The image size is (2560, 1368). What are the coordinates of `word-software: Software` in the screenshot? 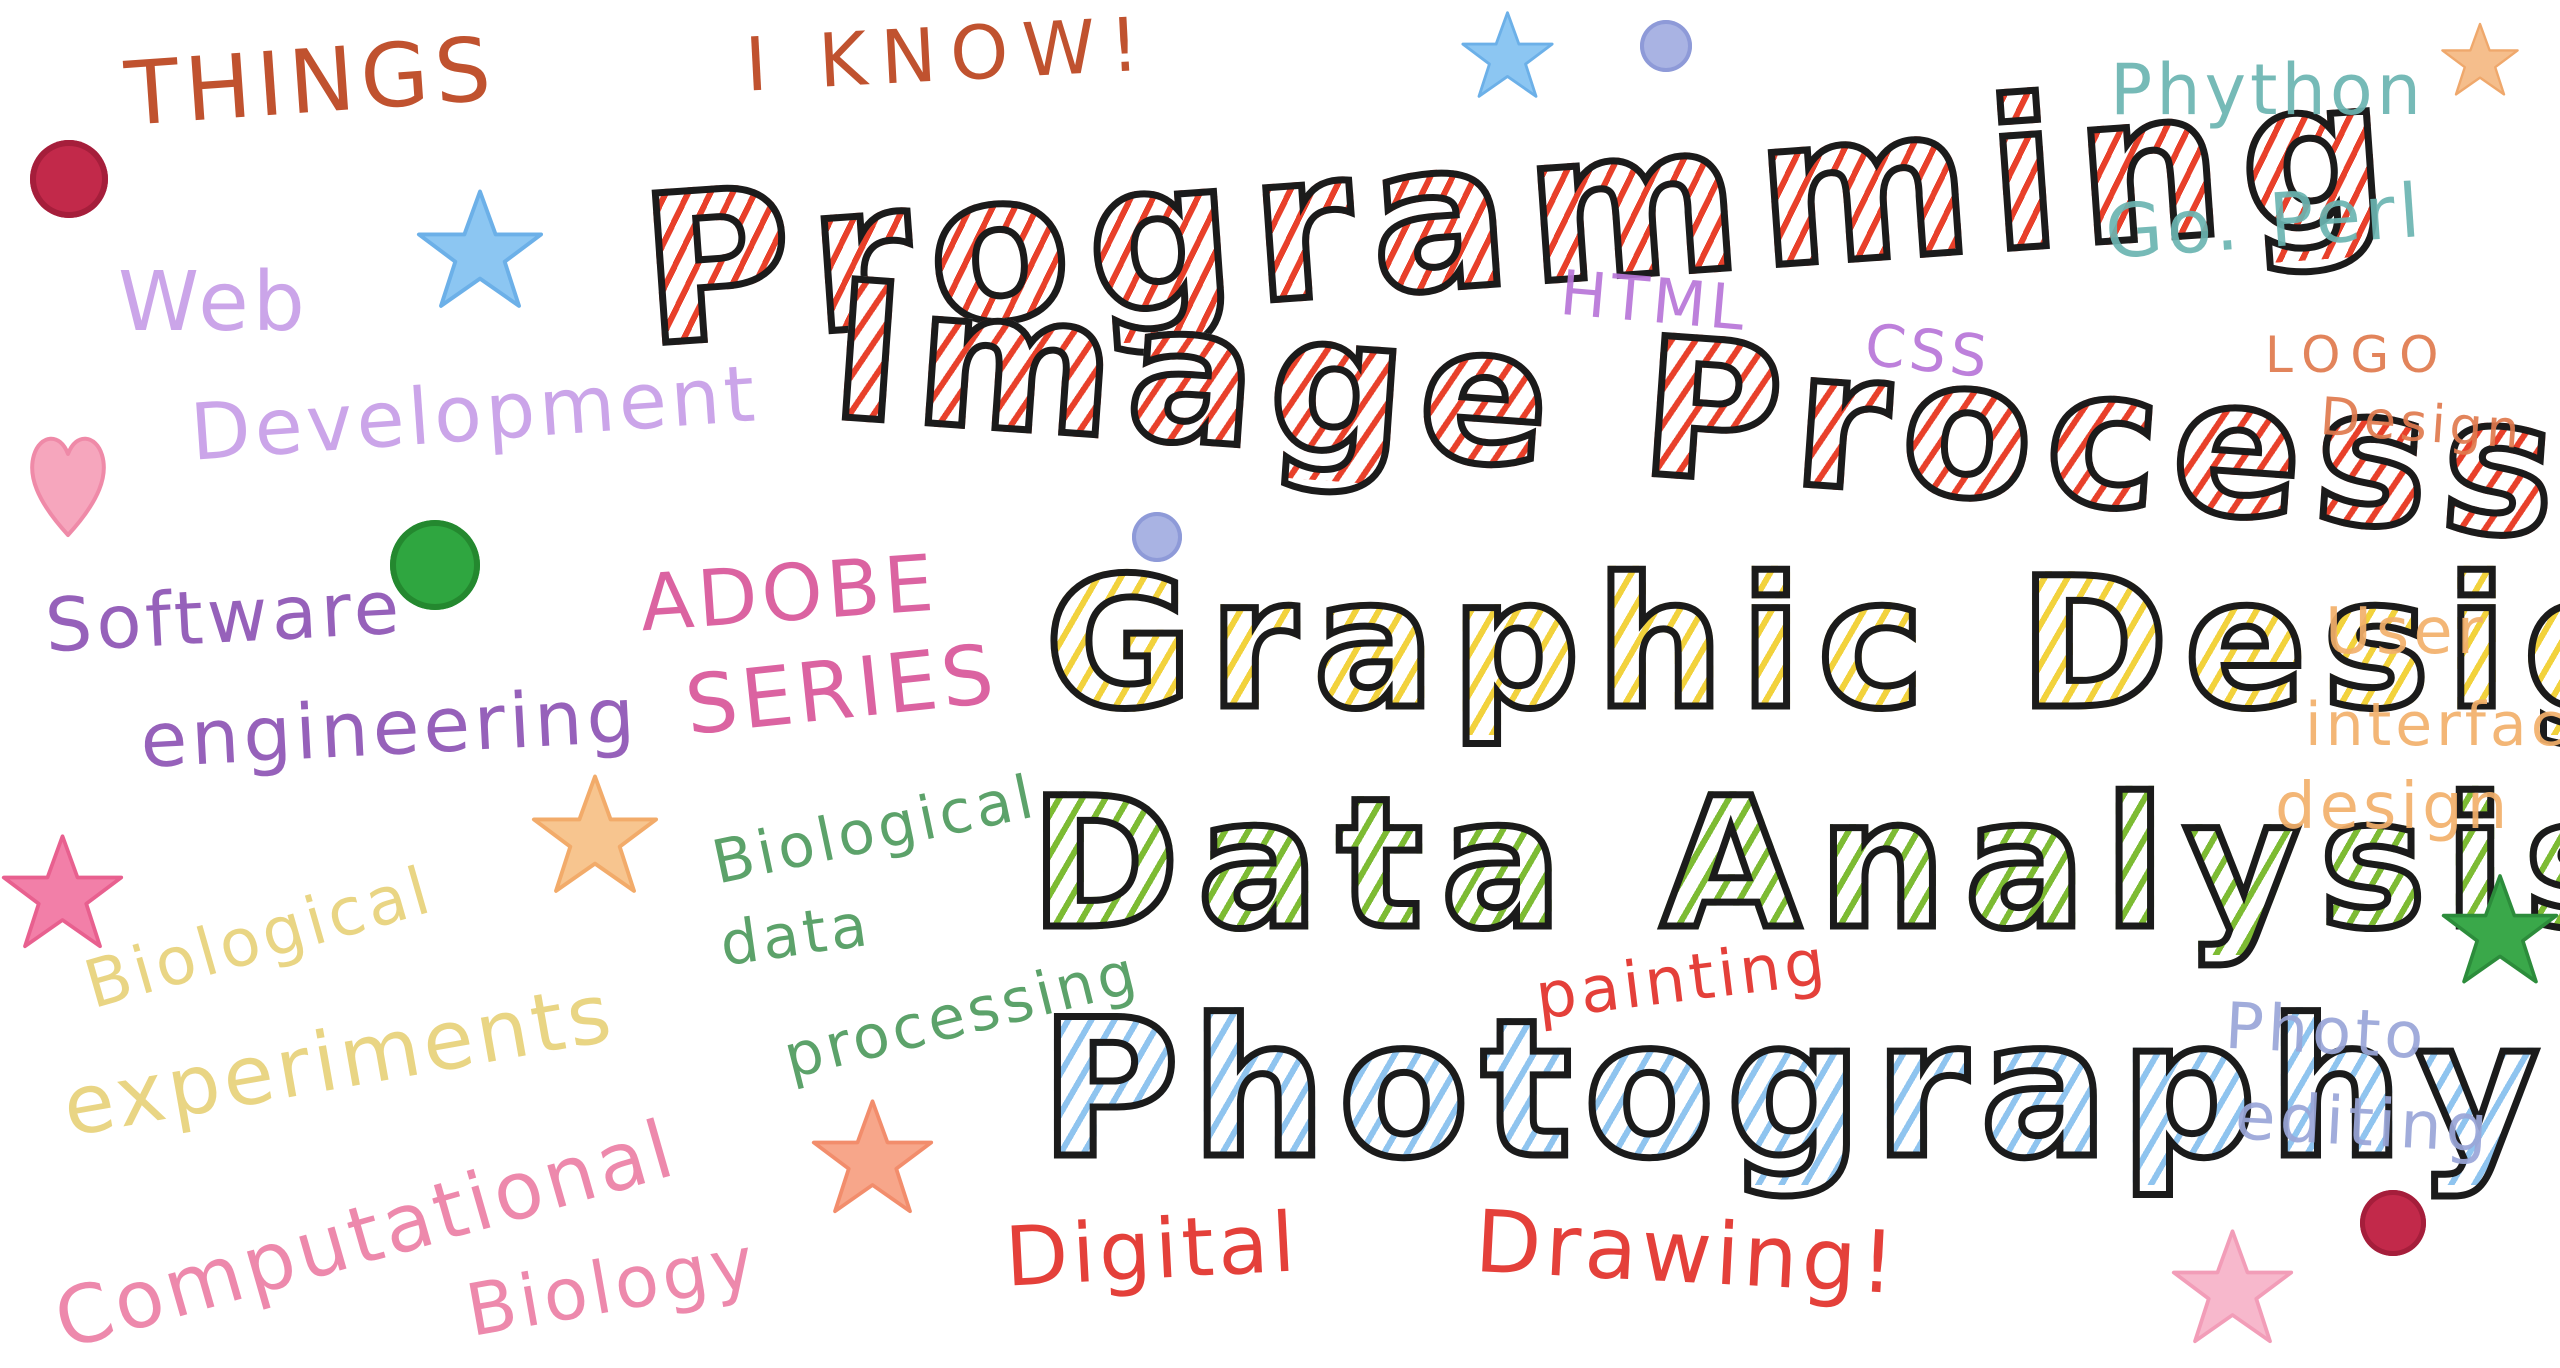 It's located at (224, 617).